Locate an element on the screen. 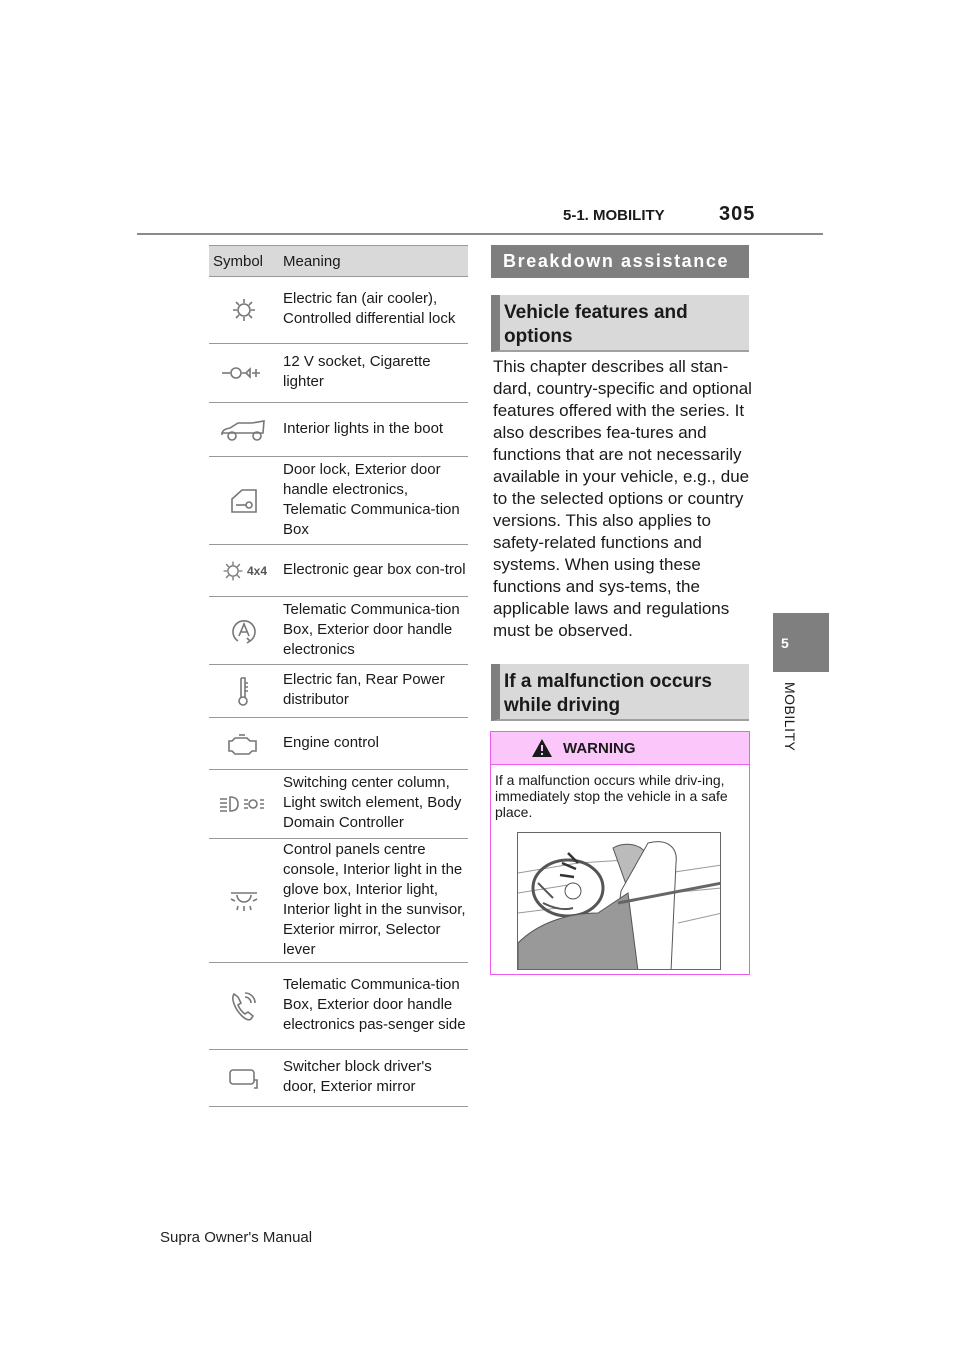 This screenshot has height=1358, width=960. mirror-icon is located at coordinates (243, 1079).